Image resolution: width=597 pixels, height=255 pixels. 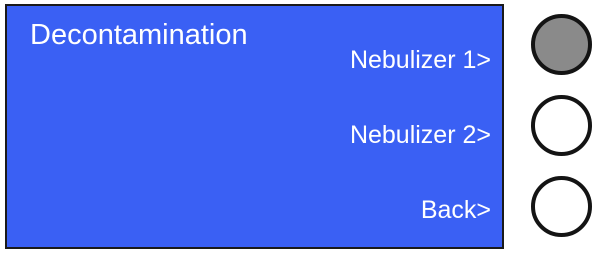 What do you see at coordinates (420, 135) in the screenshot?
I see `menu-item-nebulizer-2: Nebulizer 2>` at bounding box center [420, 135].